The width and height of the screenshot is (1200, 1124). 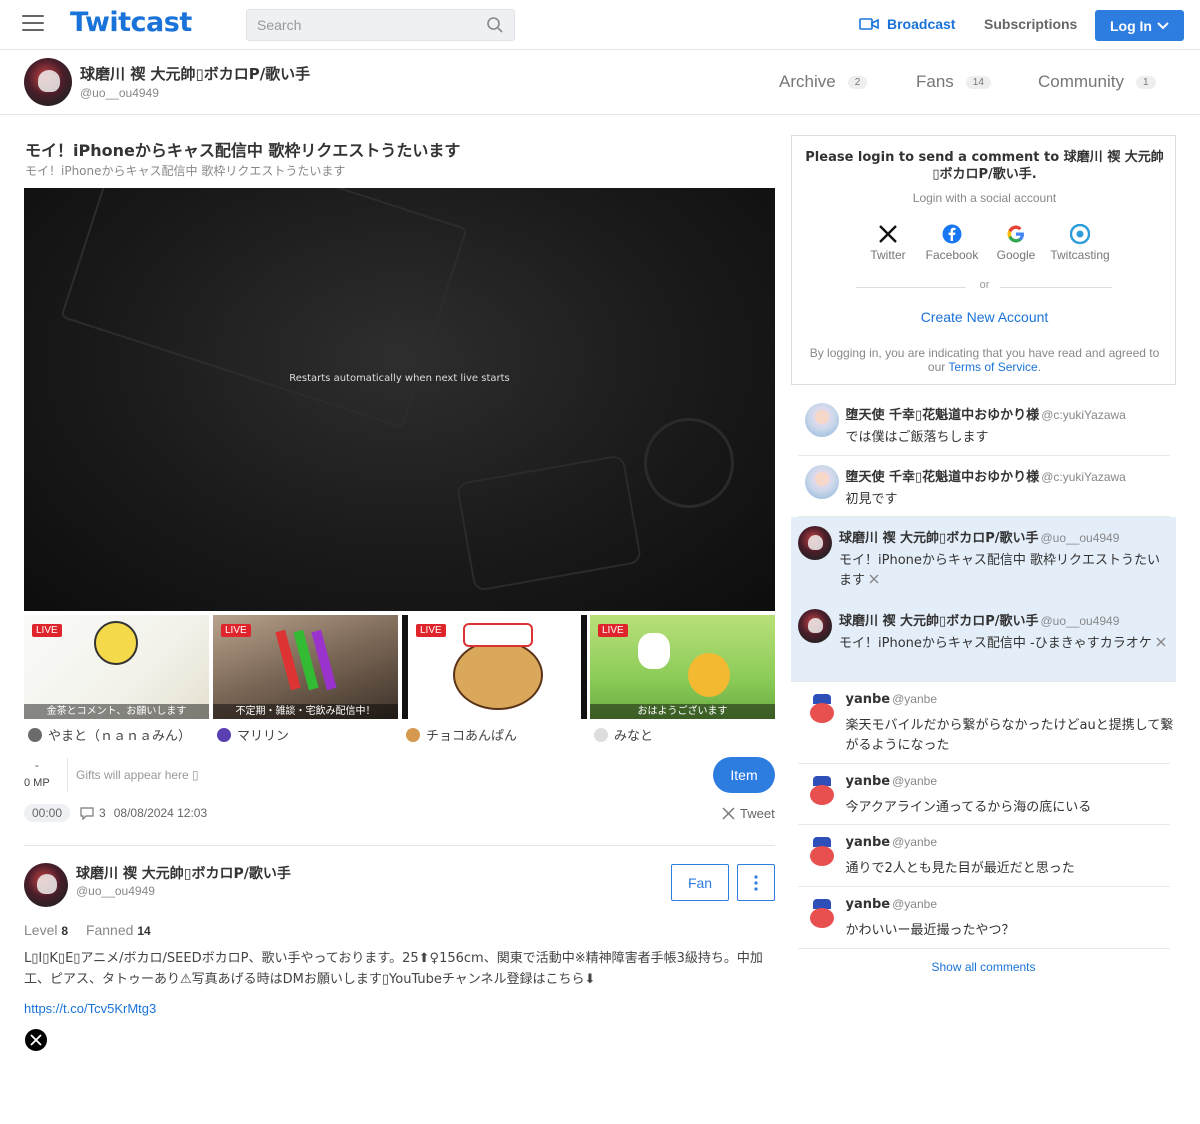 I want to click on broadcast-link: Broadcast, so click(x=907, y=24).